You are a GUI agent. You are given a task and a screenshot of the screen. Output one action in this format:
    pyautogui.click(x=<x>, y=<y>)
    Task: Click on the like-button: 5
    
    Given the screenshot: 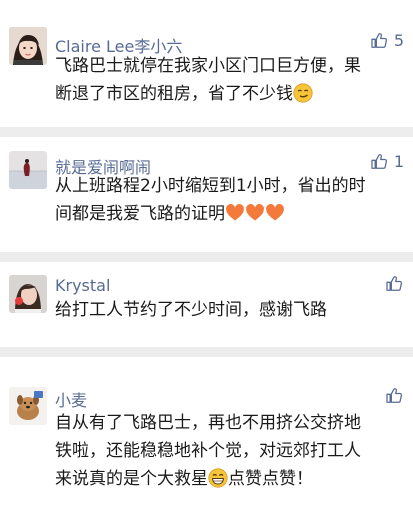 What is the action you would take?
    pyautogui.click(x=387, y=40)
    